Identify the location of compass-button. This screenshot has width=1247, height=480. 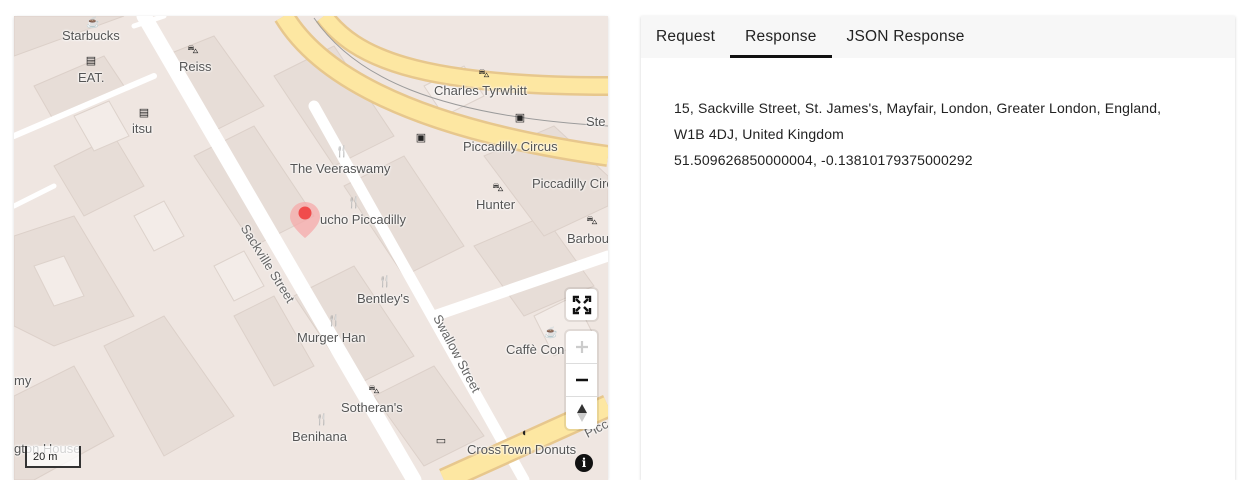
(581, 413).